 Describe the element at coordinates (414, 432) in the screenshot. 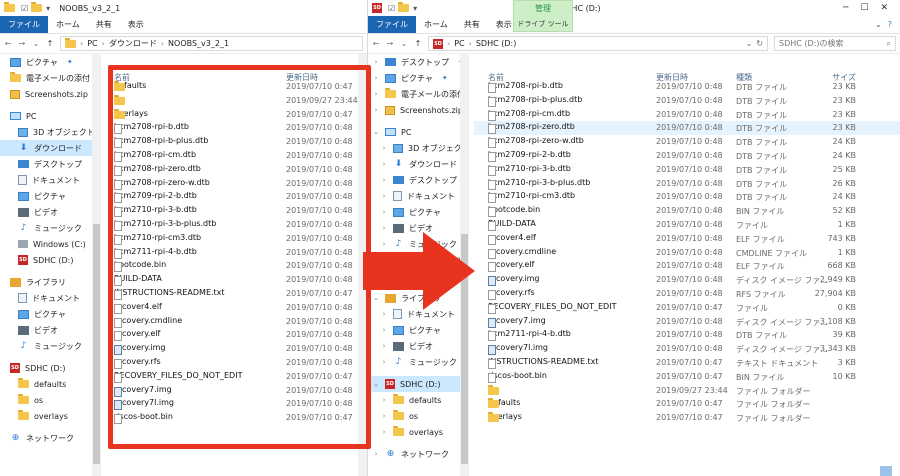

I see `nav-item: › overlays` at that location.